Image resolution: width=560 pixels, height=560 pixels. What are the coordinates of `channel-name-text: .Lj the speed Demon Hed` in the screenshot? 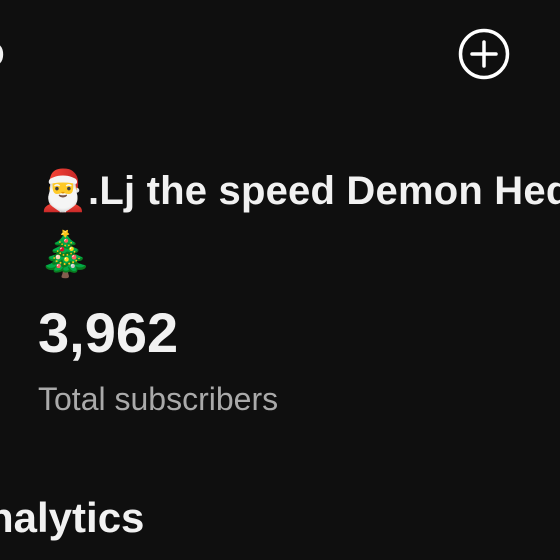 It's located at (324, 191).